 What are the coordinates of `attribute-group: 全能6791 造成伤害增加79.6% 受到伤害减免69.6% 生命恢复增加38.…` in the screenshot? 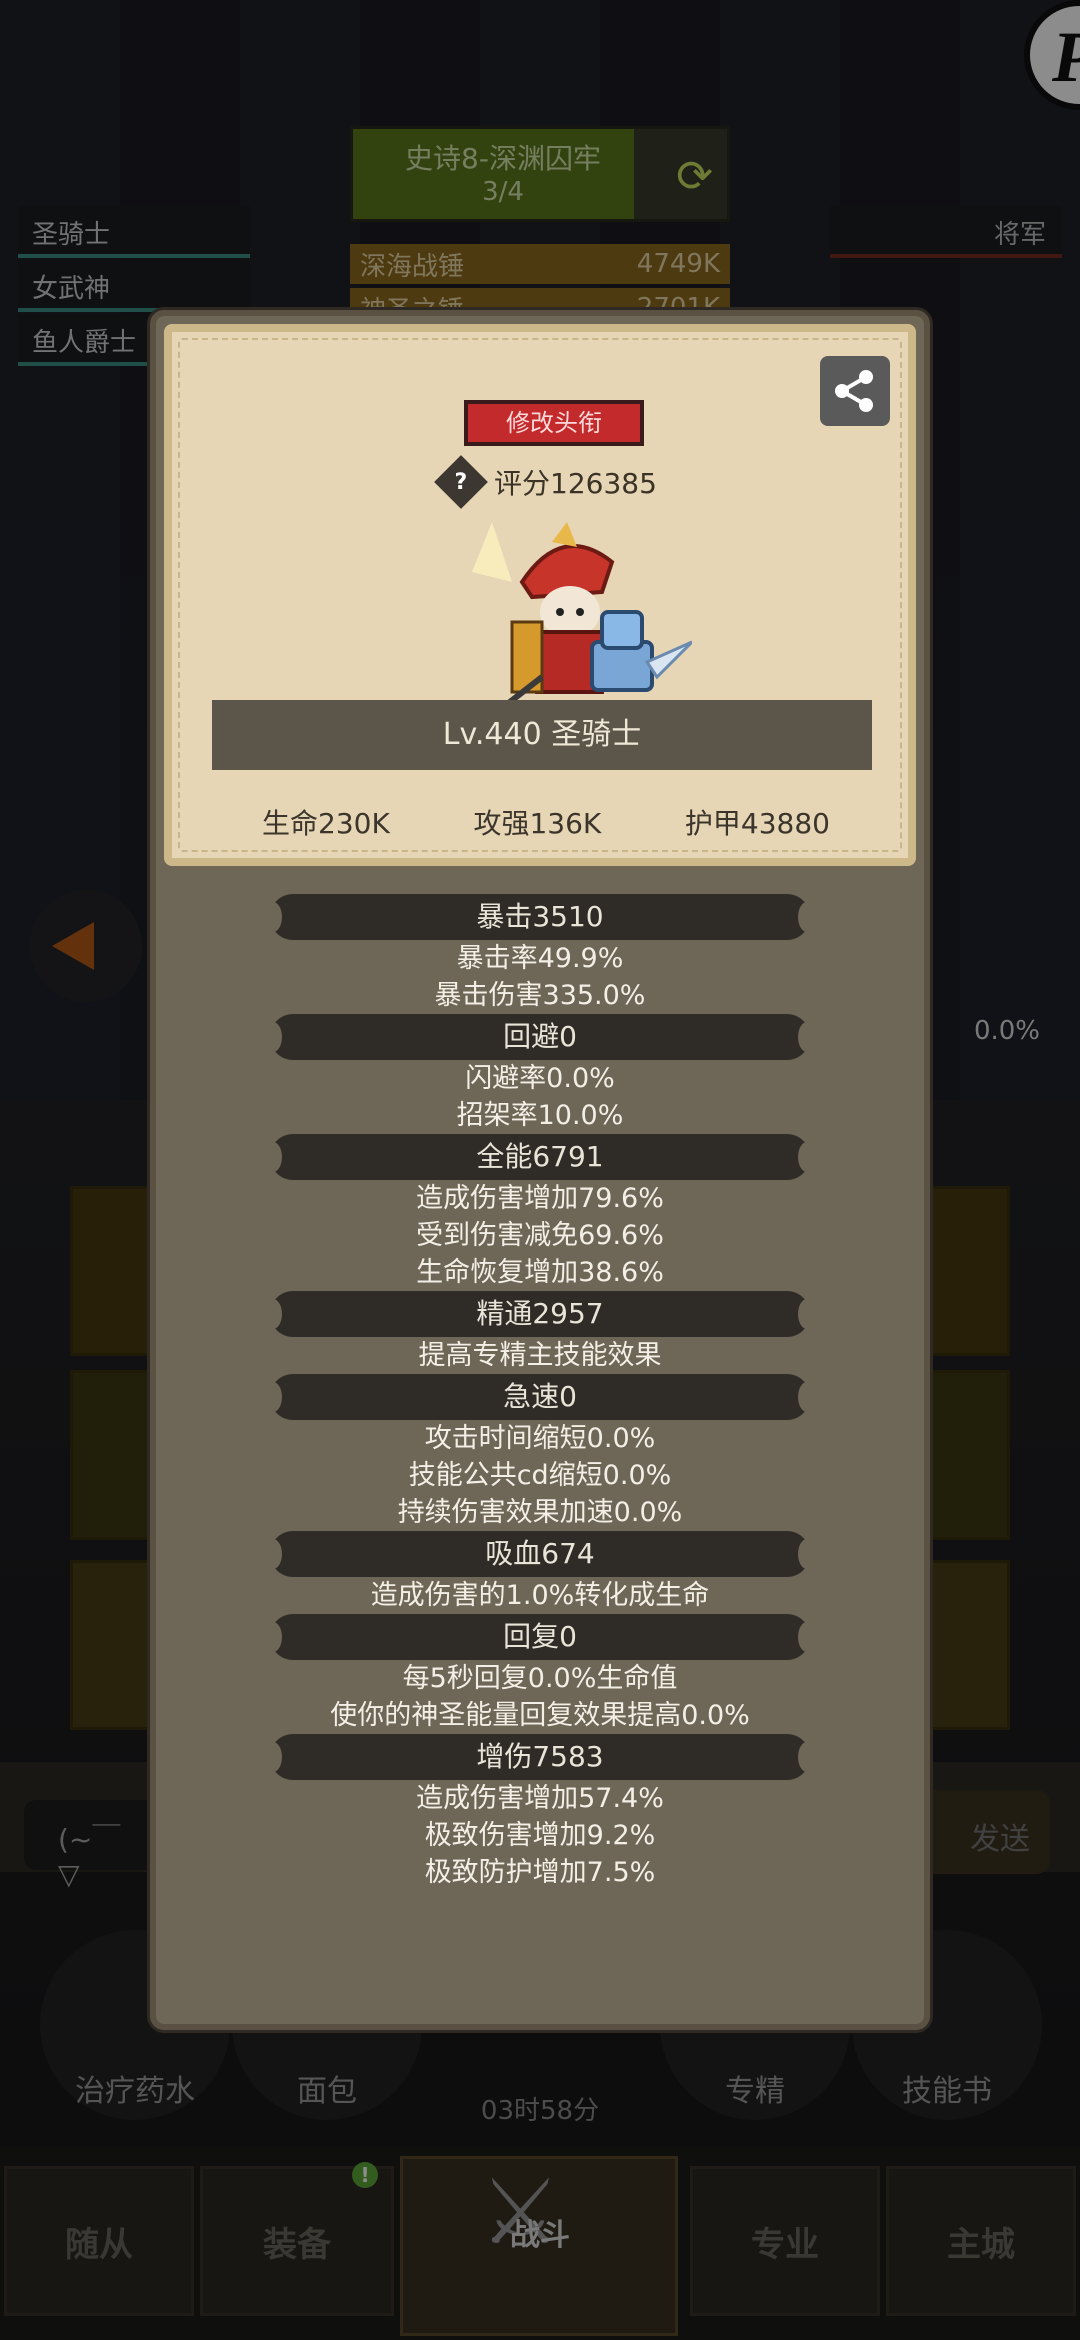 It's located at (540, 1212).